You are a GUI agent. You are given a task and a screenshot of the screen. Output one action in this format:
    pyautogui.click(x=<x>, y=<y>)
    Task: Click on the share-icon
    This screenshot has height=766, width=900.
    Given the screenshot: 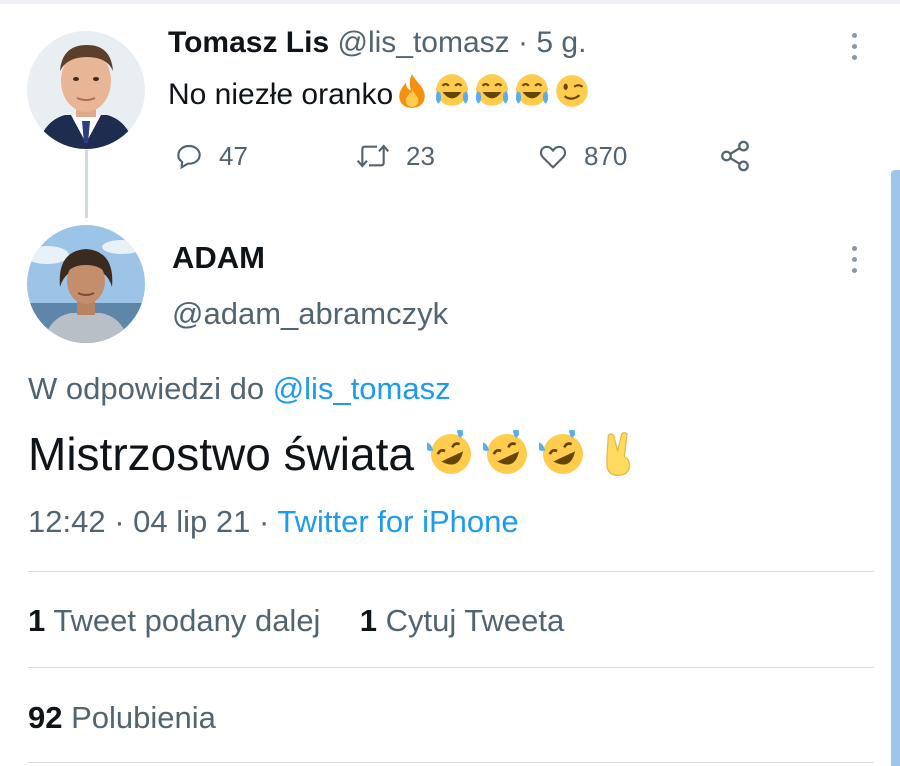 What is the action you would take?
    pyautogui.click(x=735, y=156)
    